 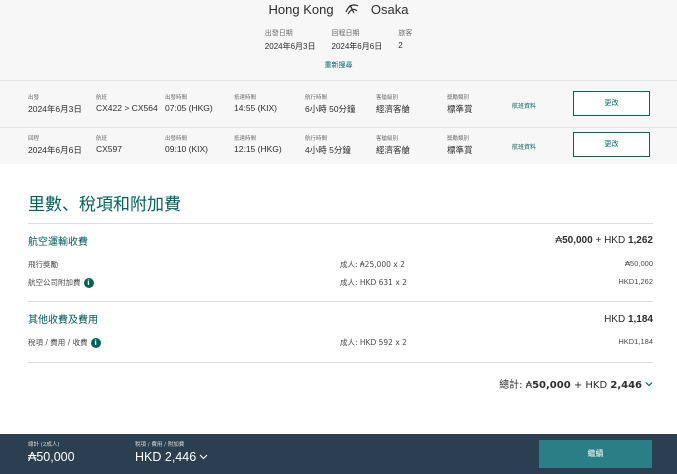 I want to click on cell-value: 07:05 (HKG), so click(x=189, y=108).